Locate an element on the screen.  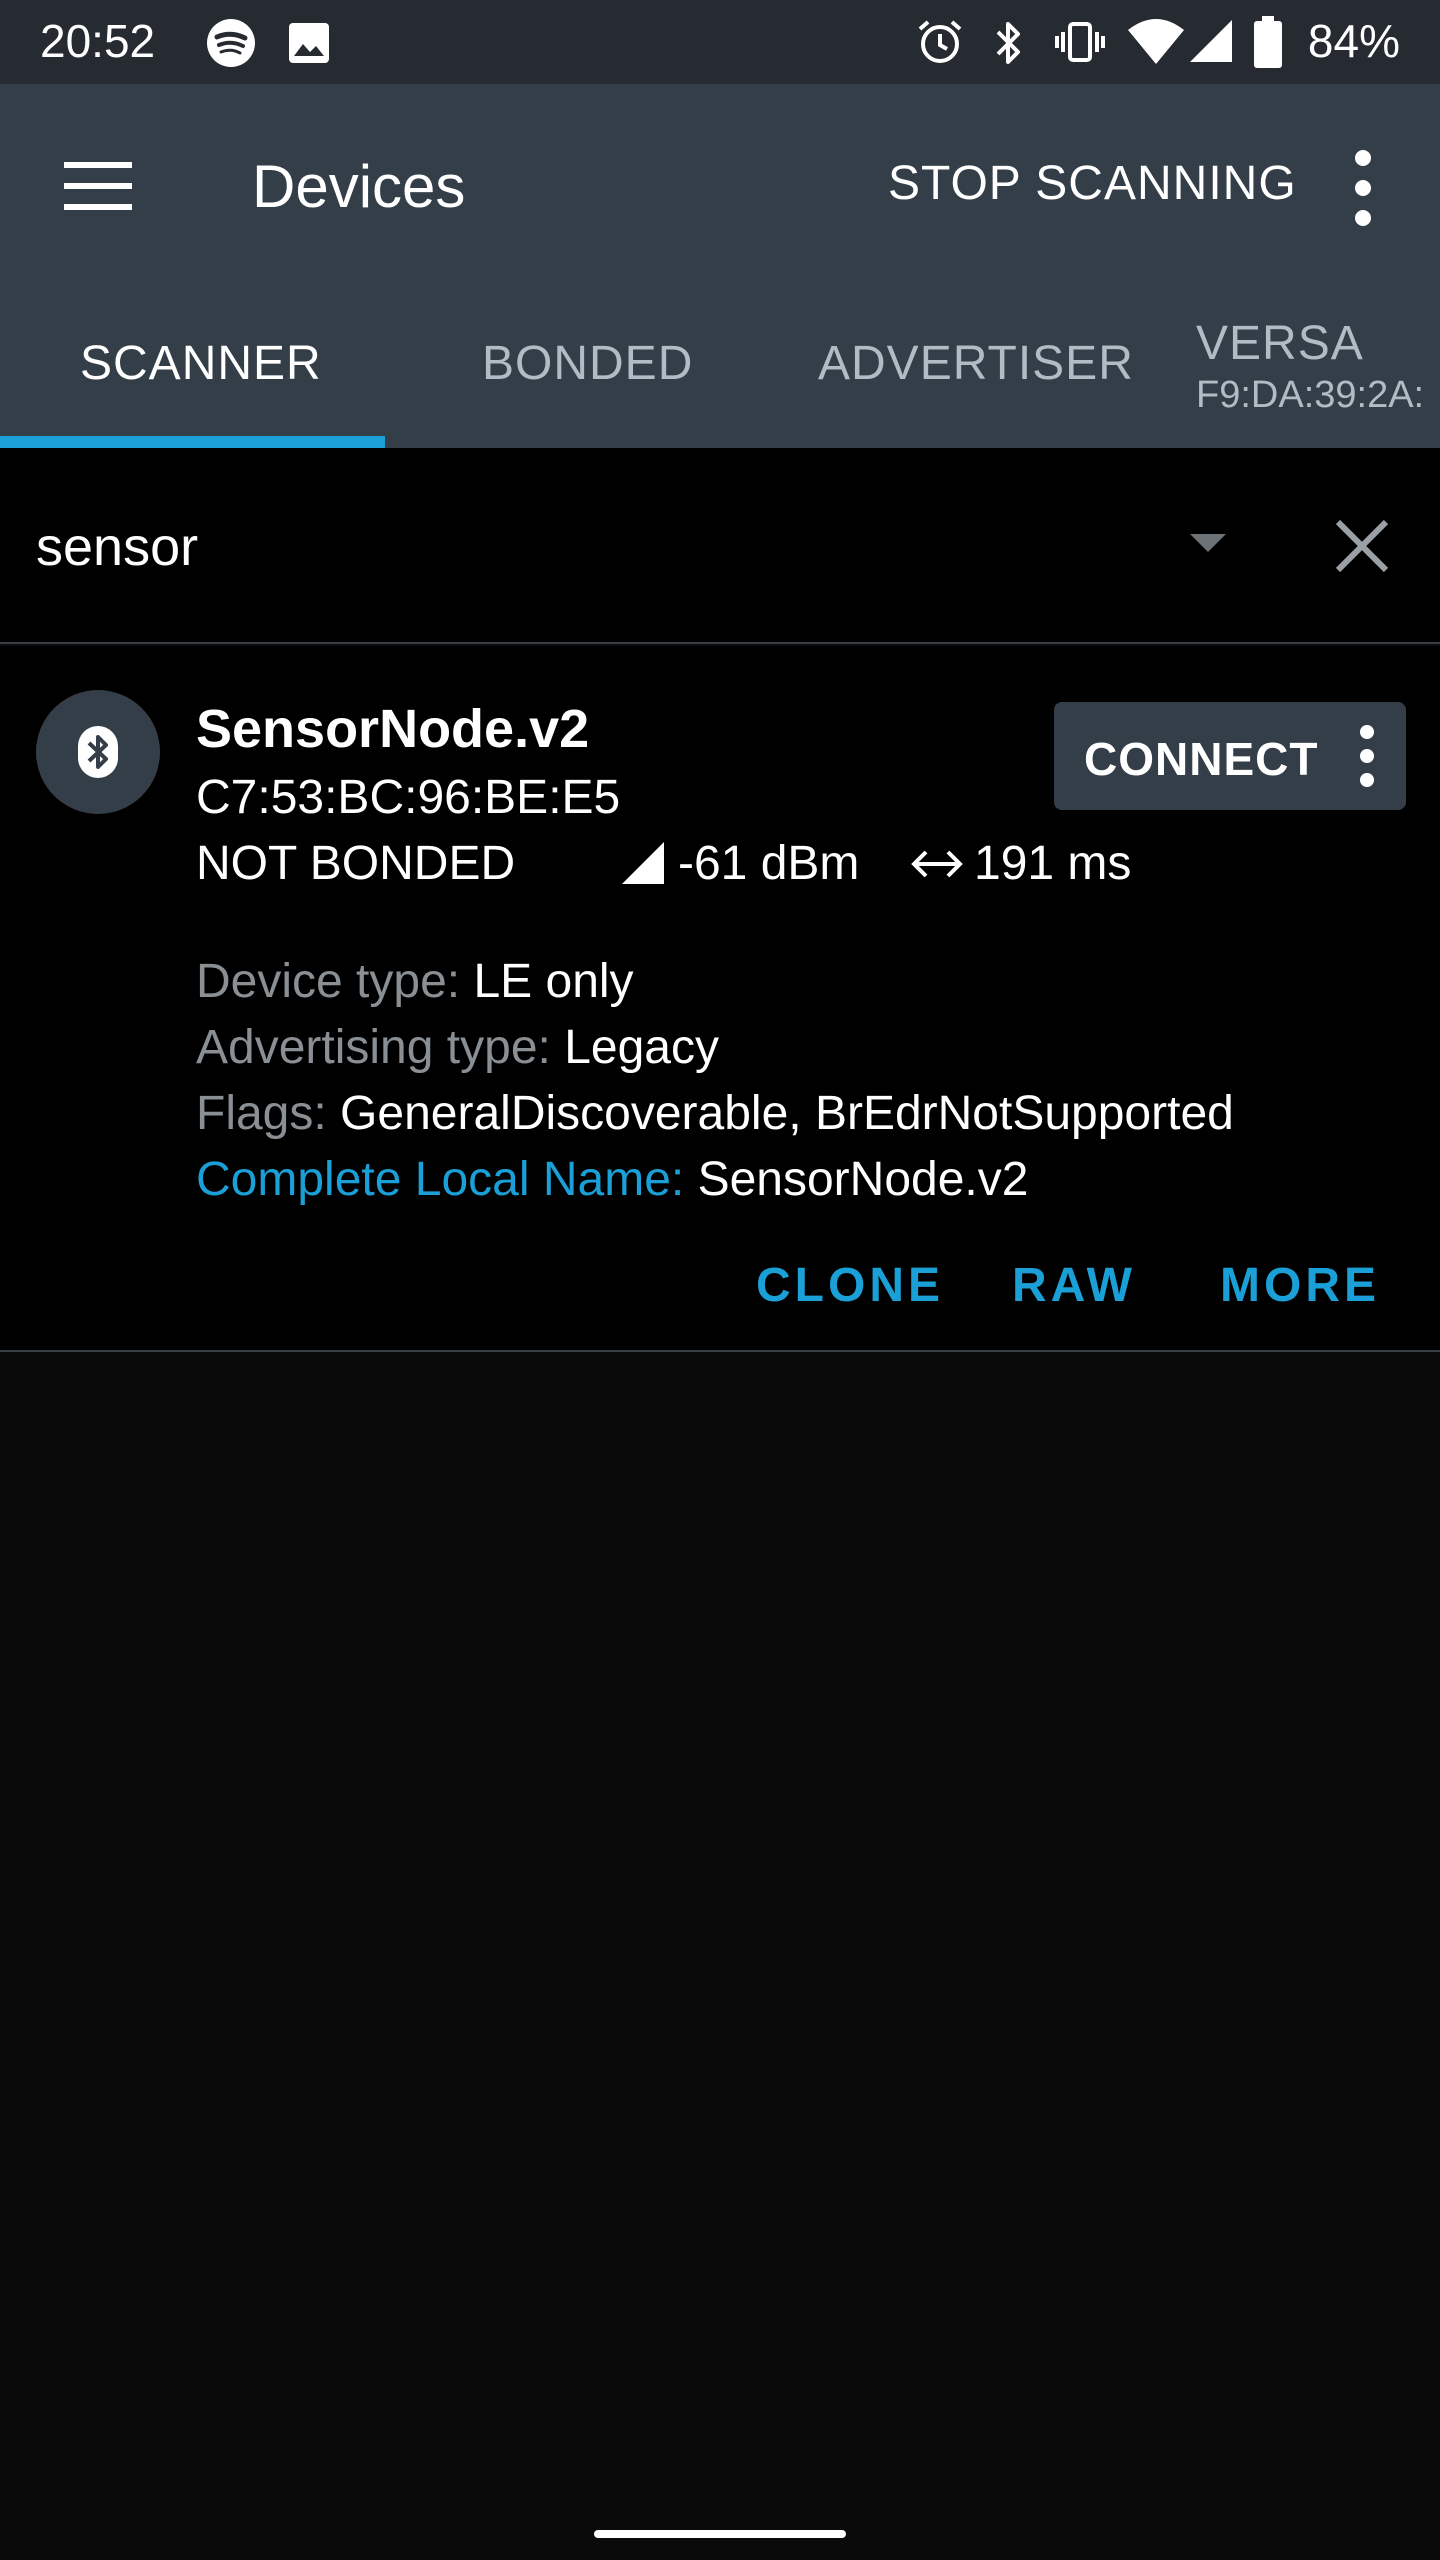
device-avatar is located at coordinates (98, 752).